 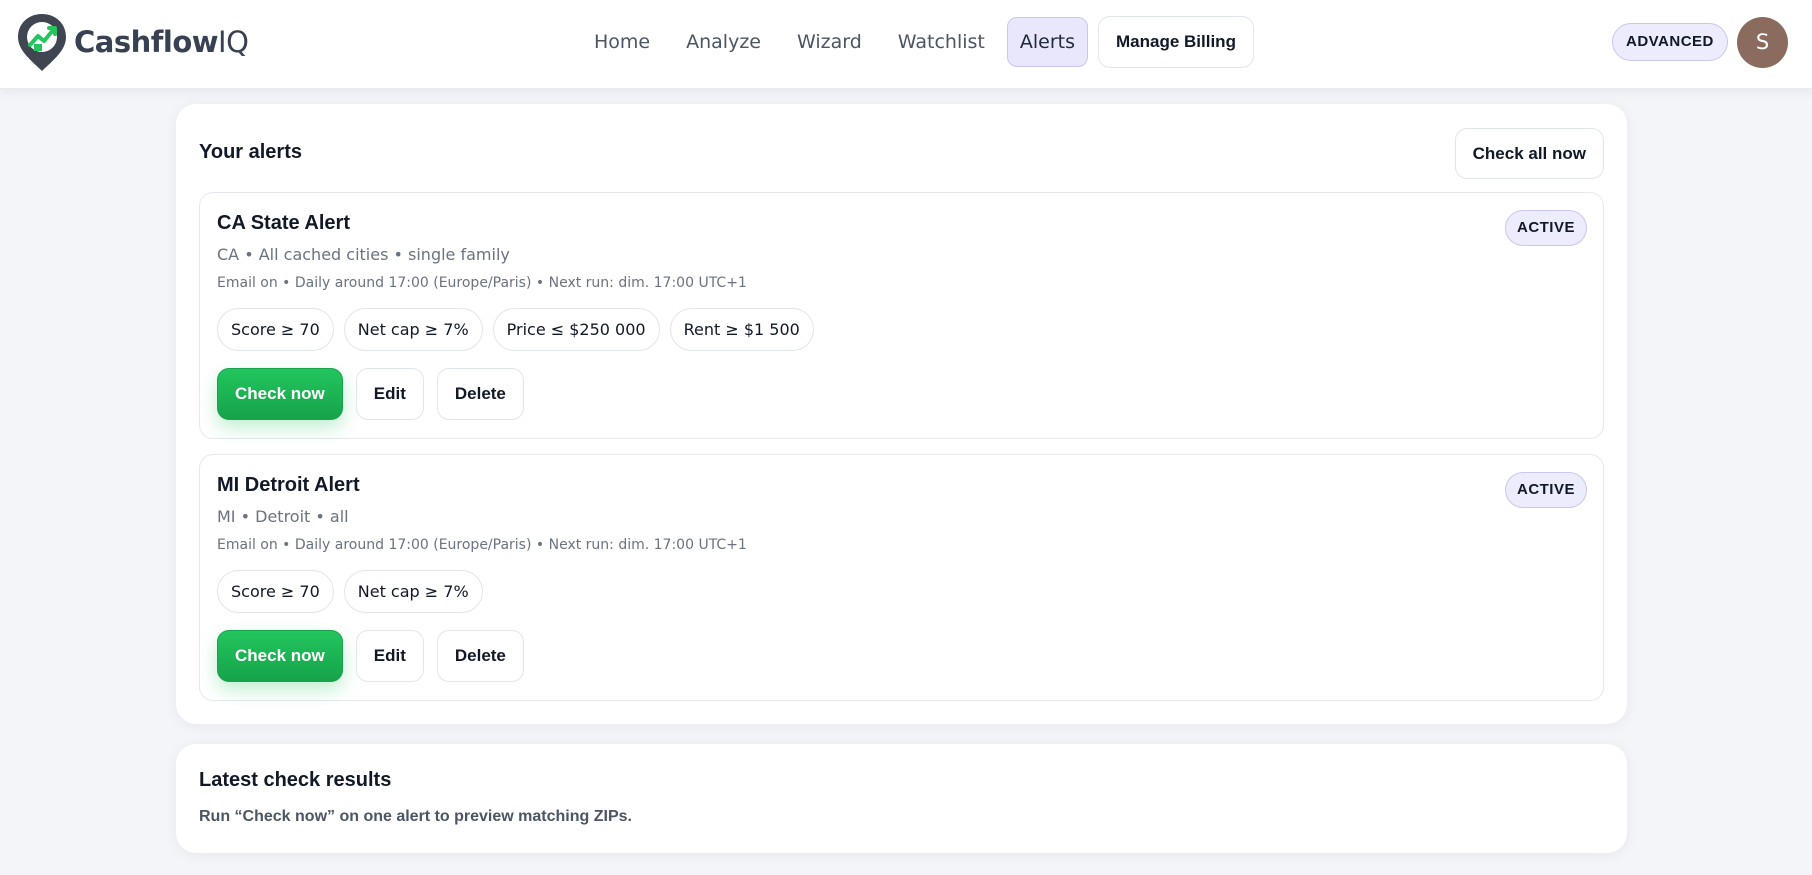 What do you see at coordinates (295, 780) in the screenshot?
I see `results-panel-title: Latest check results` at bounding box center [295, 780].